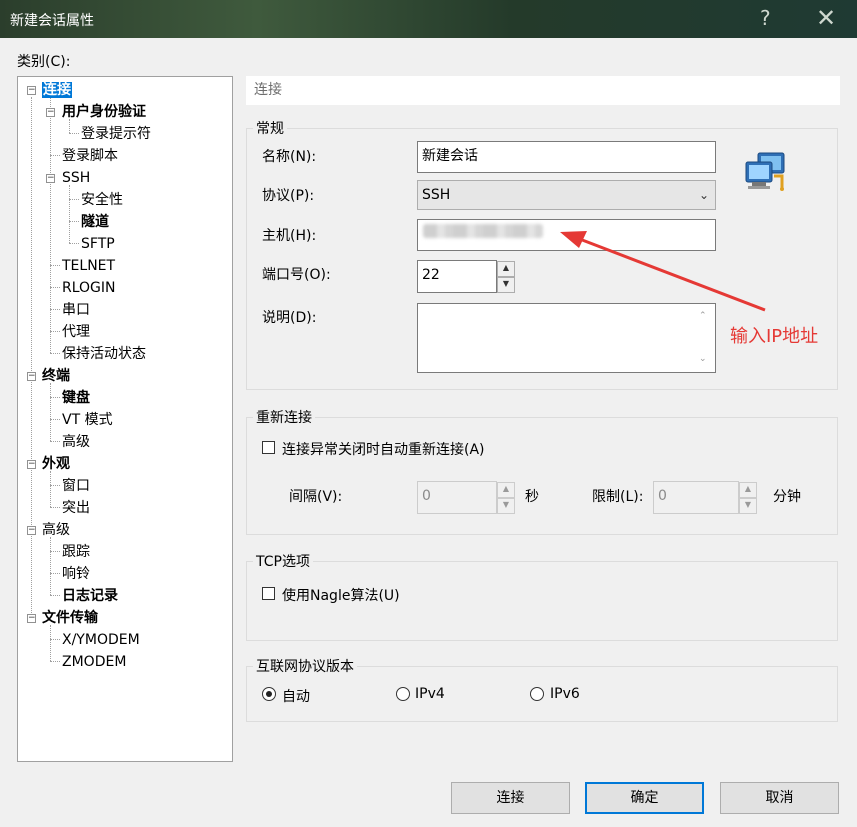 The height and width of the screenshot is (827, 857). I want to click on name-input: 新建会话, so click(566, 157).